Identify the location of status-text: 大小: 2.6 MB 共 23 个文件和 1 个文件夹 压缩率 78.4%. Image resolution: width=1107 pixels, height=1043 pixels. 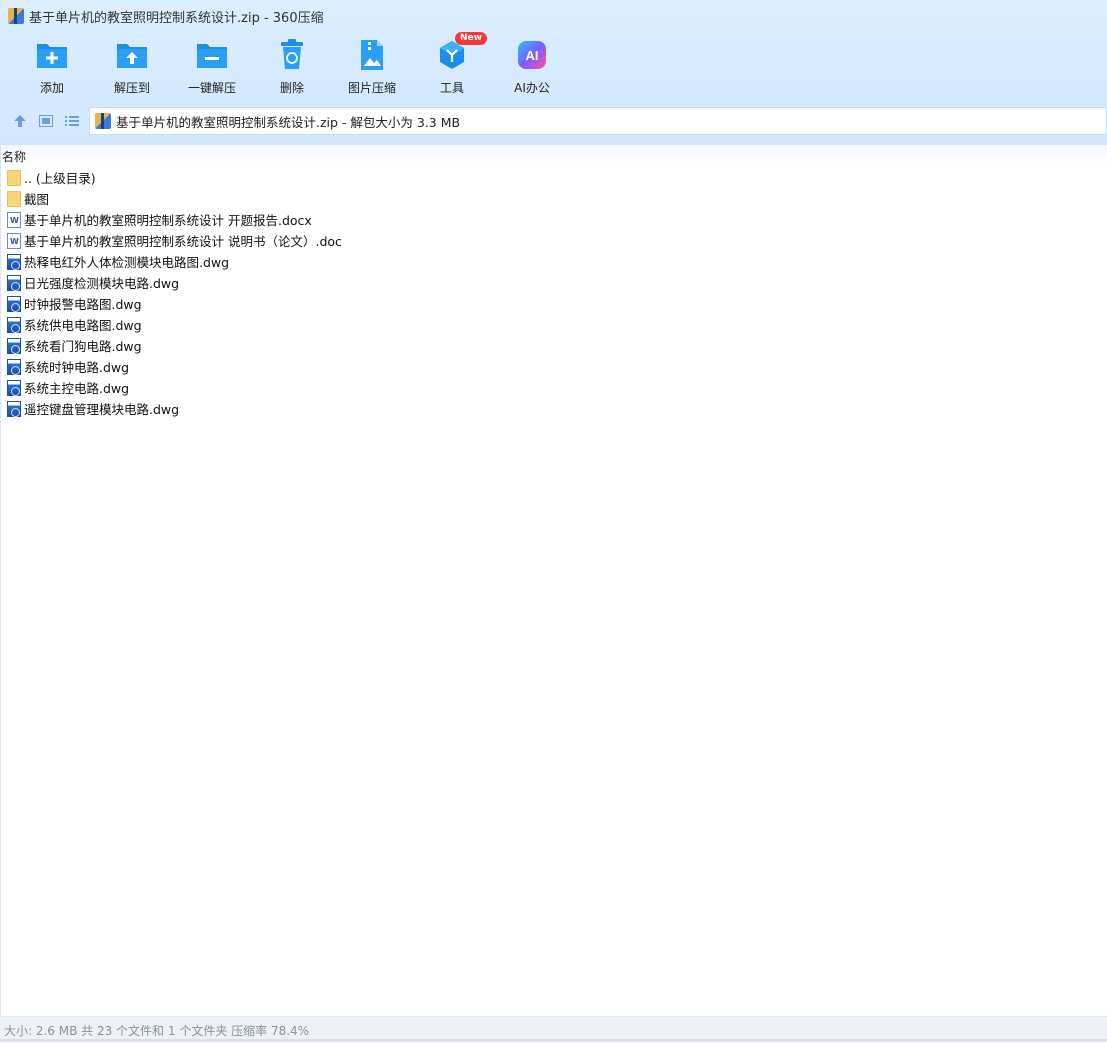
(157, 1030).